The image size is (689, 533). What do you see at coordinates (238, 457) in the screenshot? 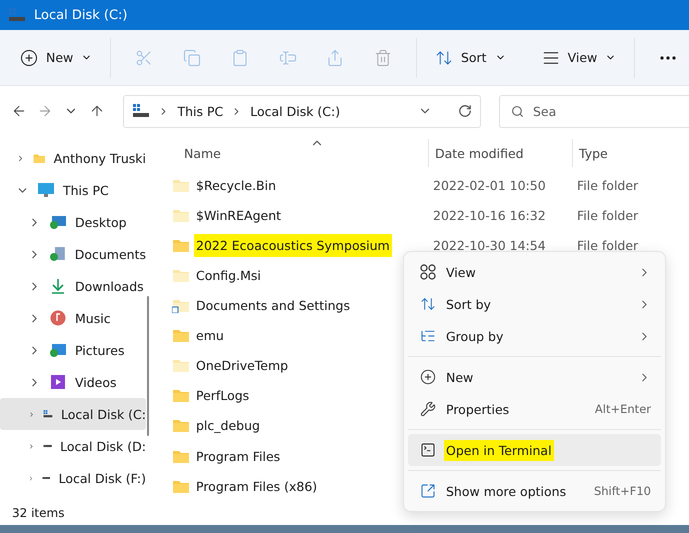
I see `file-name: Program Files` at bounding box center [238, 457].